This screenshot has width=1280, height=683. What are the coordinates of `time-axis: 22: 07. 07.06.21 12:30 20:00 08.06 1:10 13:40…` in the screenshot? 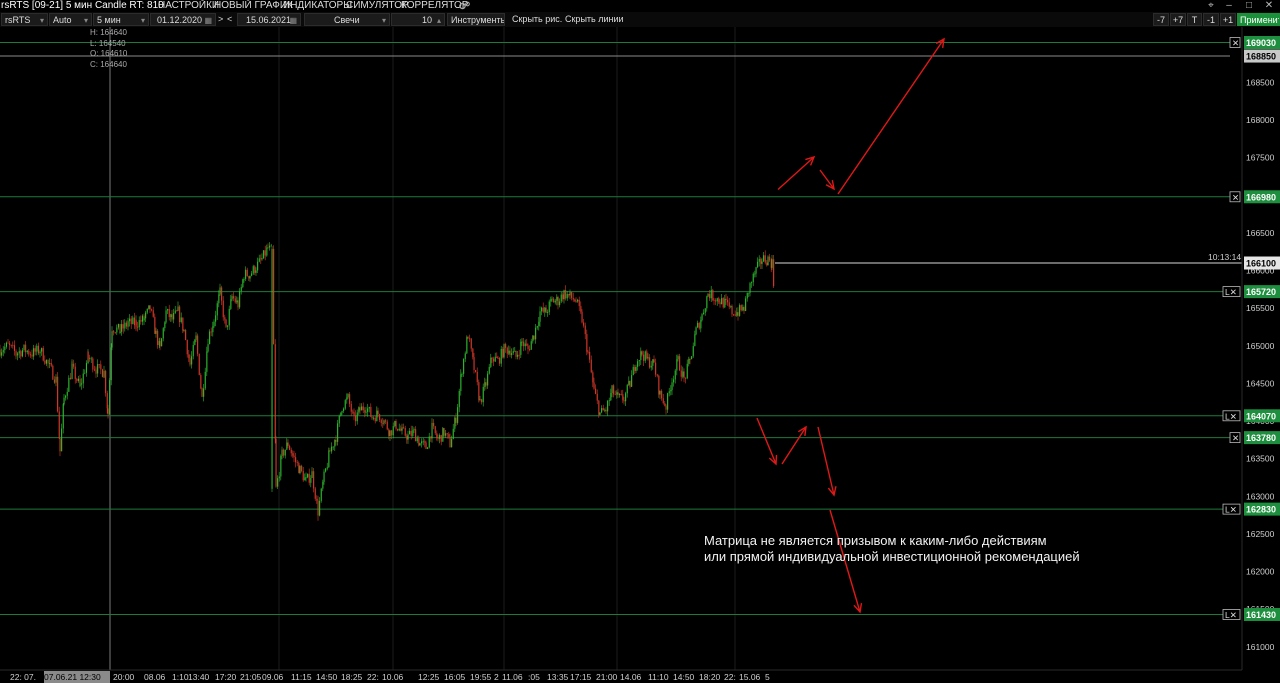 It's located at (640, 676).